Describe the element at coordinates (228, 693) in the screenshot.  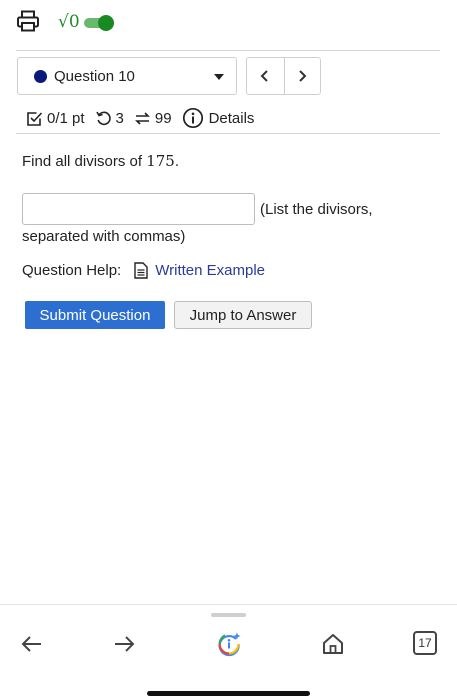
I see `home-indicator` at that location.